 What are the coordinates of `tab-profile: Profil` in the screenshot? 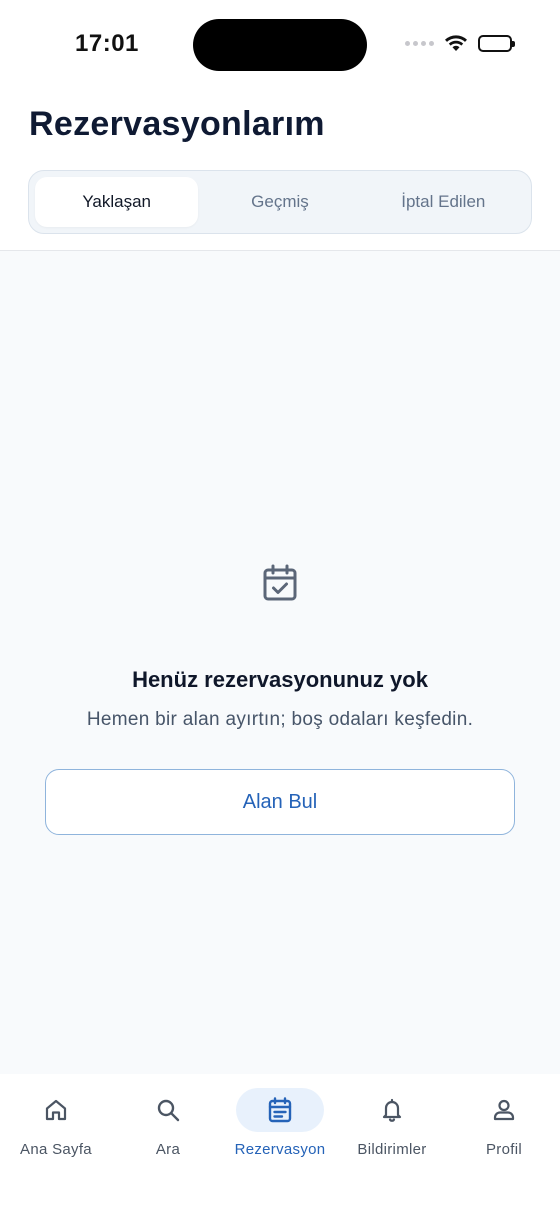 It's located at (504, 1133).